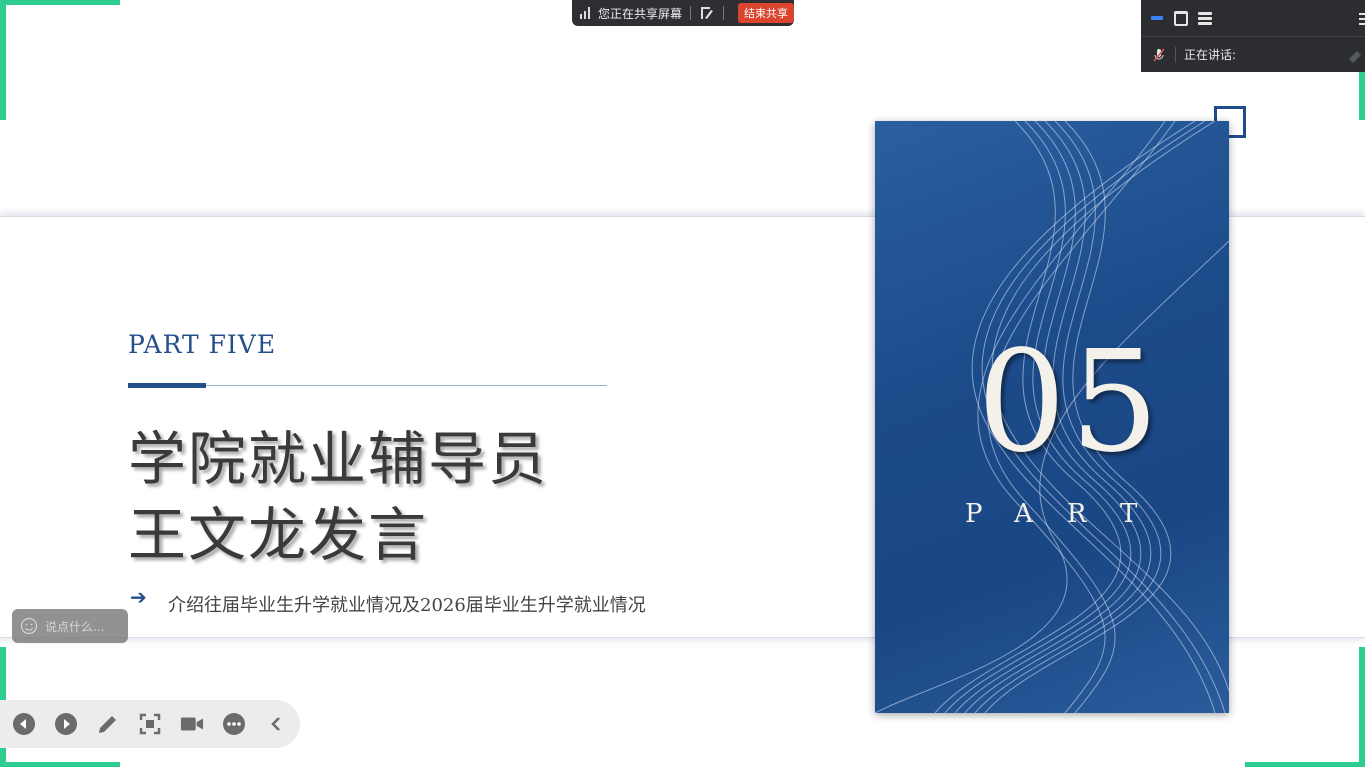 Image resolution: width=1365 pixels, height=767 pixels. What do you see at coordinates (1210, 55) in the screenshot?
I see `speaking-label: 正在讲话:` at bounding box center [1210, 55].